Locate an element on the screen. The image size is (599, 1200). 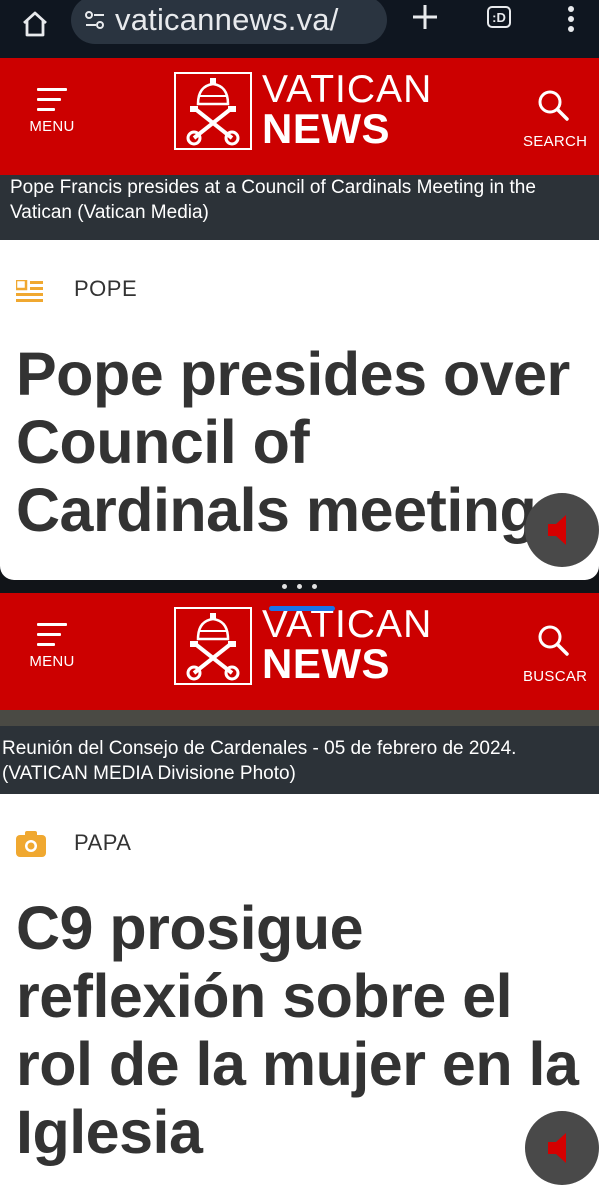
browser-menu-button is located at coordinates (571, 19).